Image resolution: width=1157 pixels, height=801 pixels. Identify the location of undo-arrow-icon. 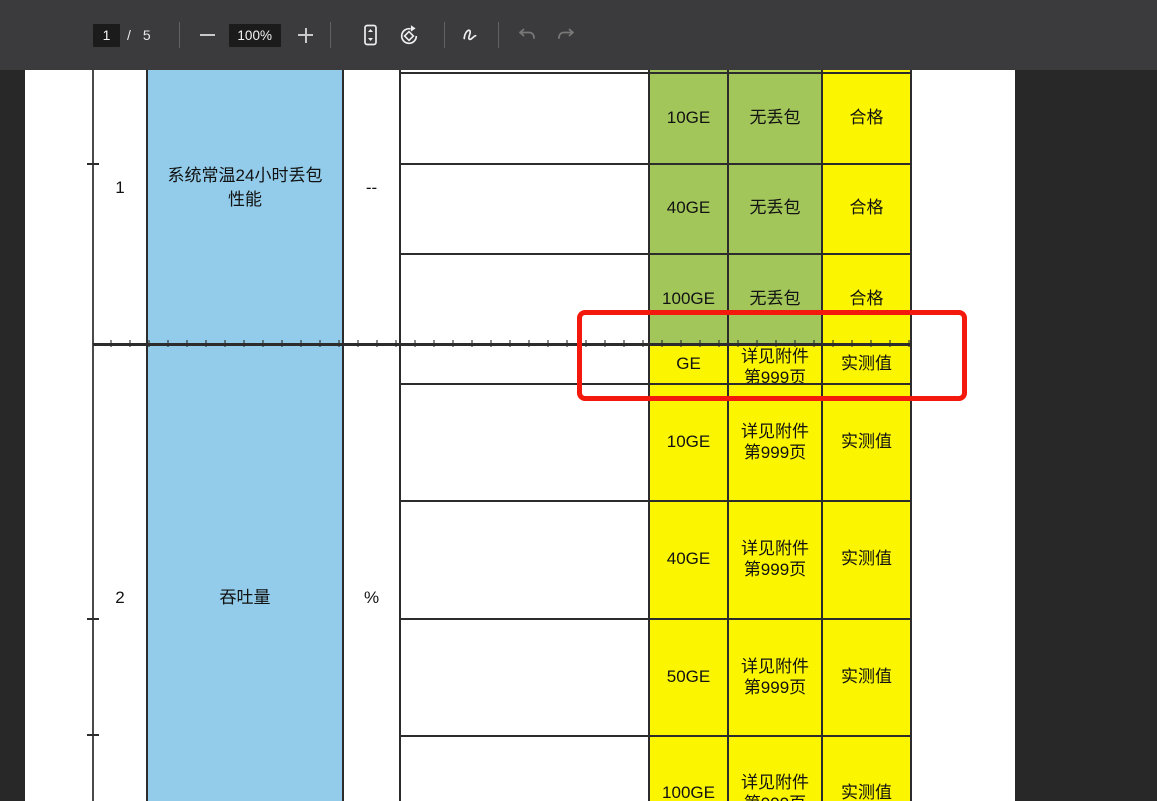
(526, 33).